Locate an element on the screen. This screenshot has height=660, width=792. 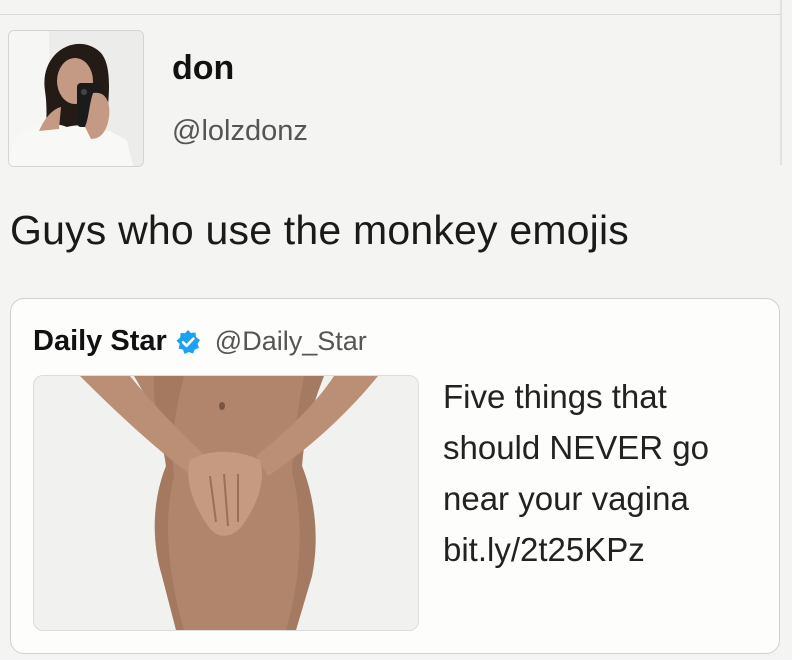
display-name: don is located at coordinates (203, 68).